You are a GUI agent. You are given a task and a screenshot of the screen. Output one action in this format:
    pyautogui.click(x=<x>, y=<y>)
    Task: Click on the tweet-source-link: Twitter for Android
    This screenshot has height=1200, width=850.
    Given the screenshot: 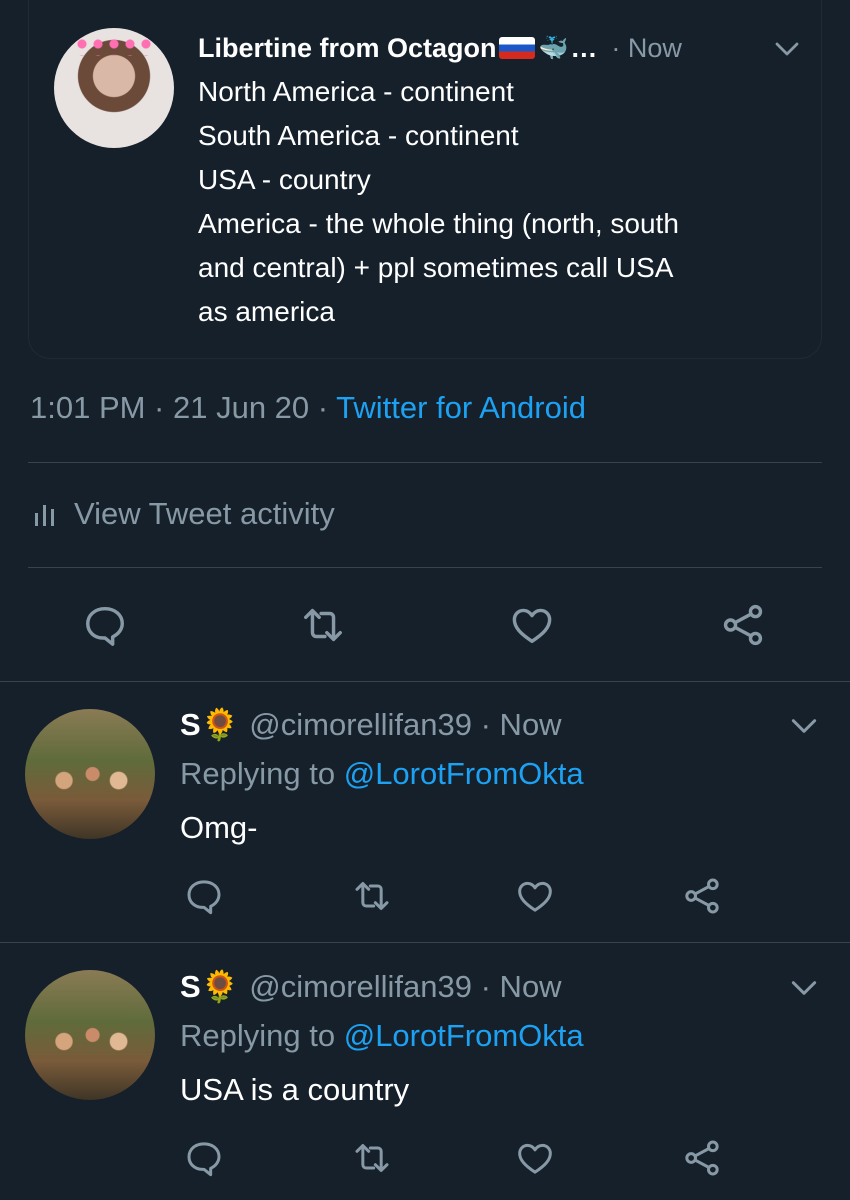 What is the action you would take?
    pyautogui.click(x=461, y=407)
    